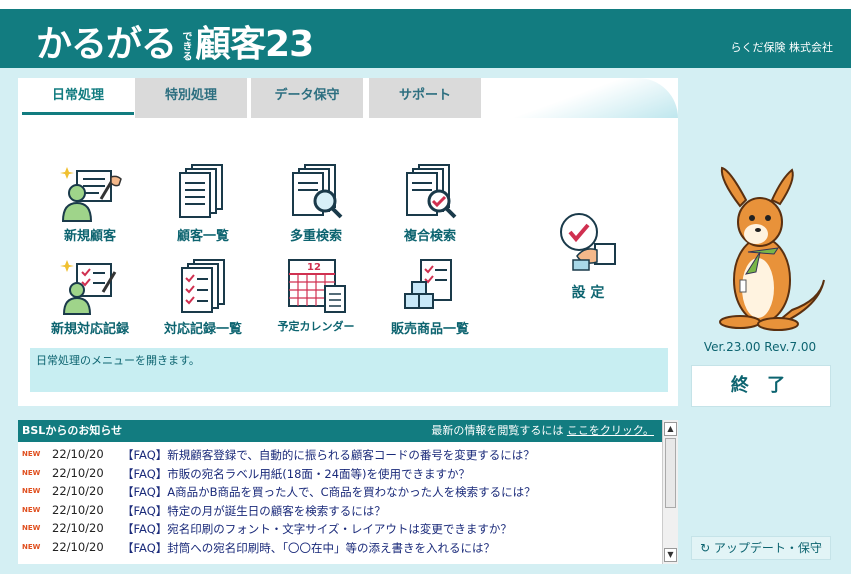 The height and width of the screenshot is (574, 851). Describe the element at coordinates (307, 98) in the screenshot. I see `tab-data-maintenance: データ保守` at that location.